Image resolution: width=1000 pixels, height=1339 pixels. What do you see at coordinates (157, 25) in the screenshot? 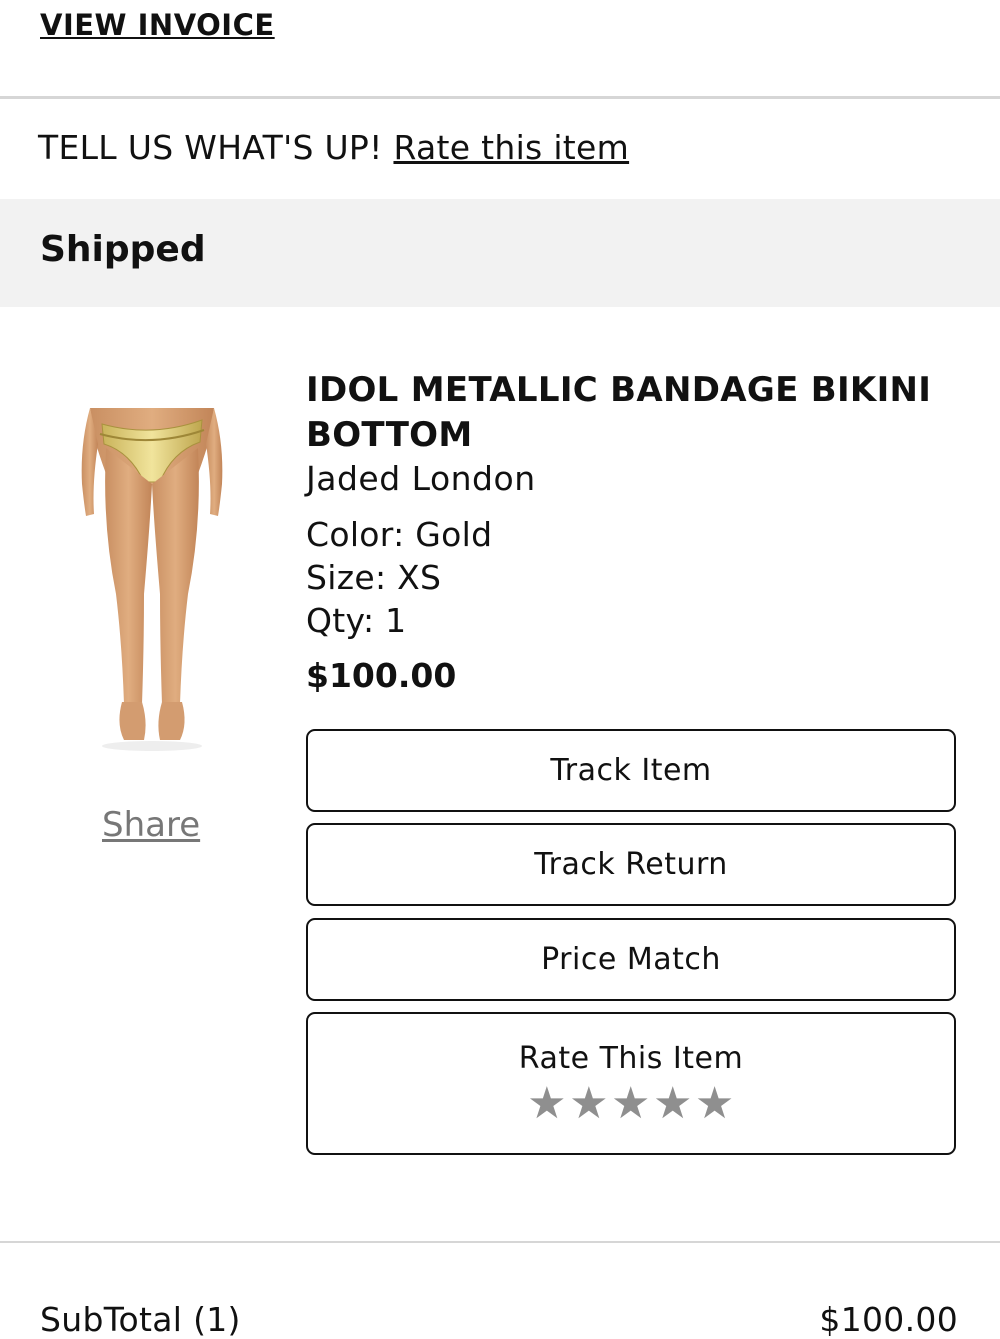
I see `view-invoice-link: VIEW INVOICE` at bounding box center [157, 25].